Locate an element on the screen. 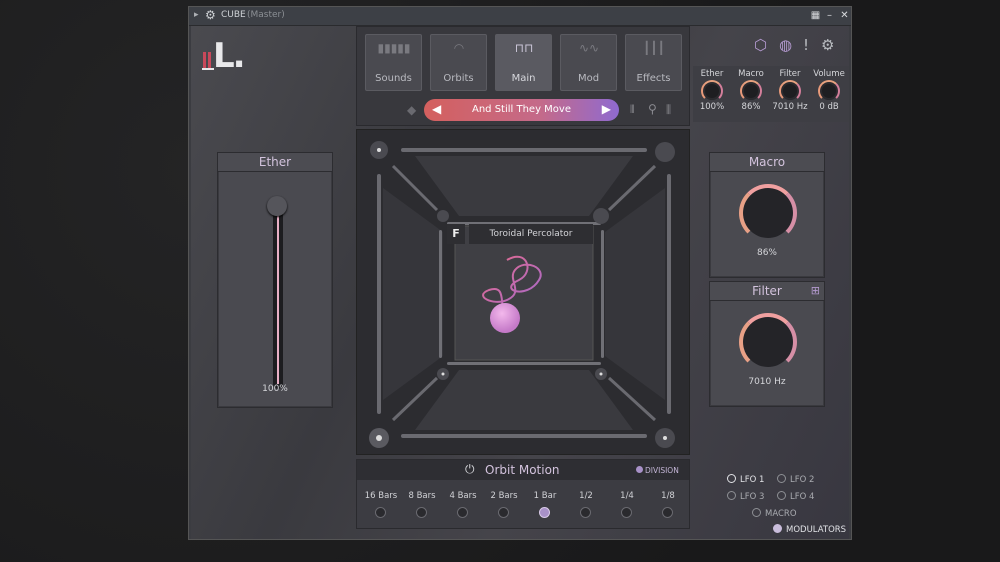  bar-option-label: 2 Bars is located at coordinates (504, 496).